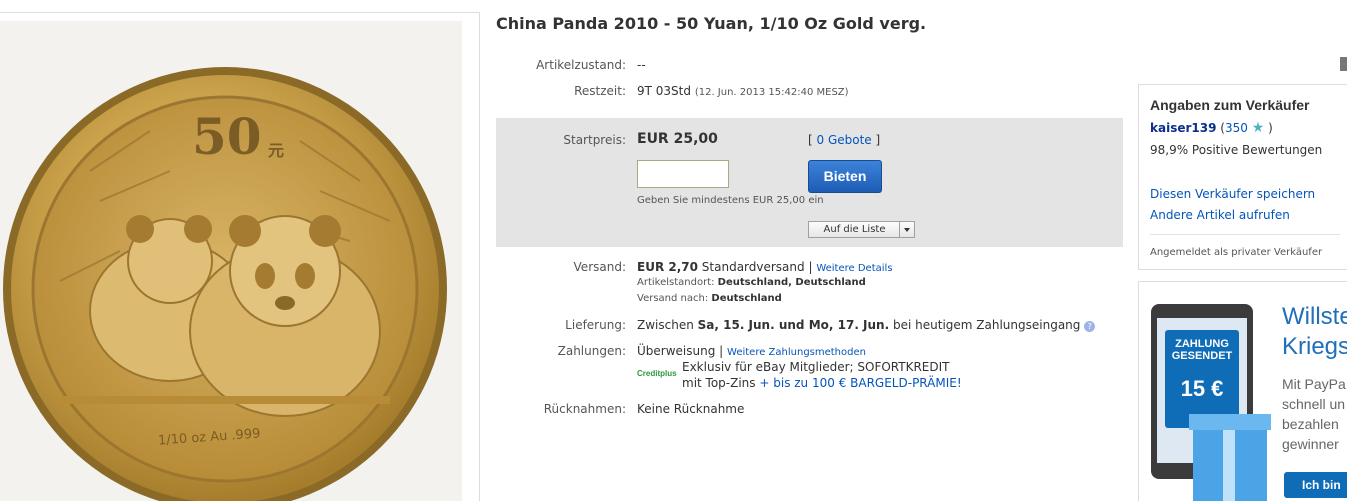 The width and height of the screenshot is (1347, 501). Describe the element at coordinates (730, 200) in the screenshot. I see `bid-hint: Geben Sie mindestens EUR 25,00 ein` at that location.